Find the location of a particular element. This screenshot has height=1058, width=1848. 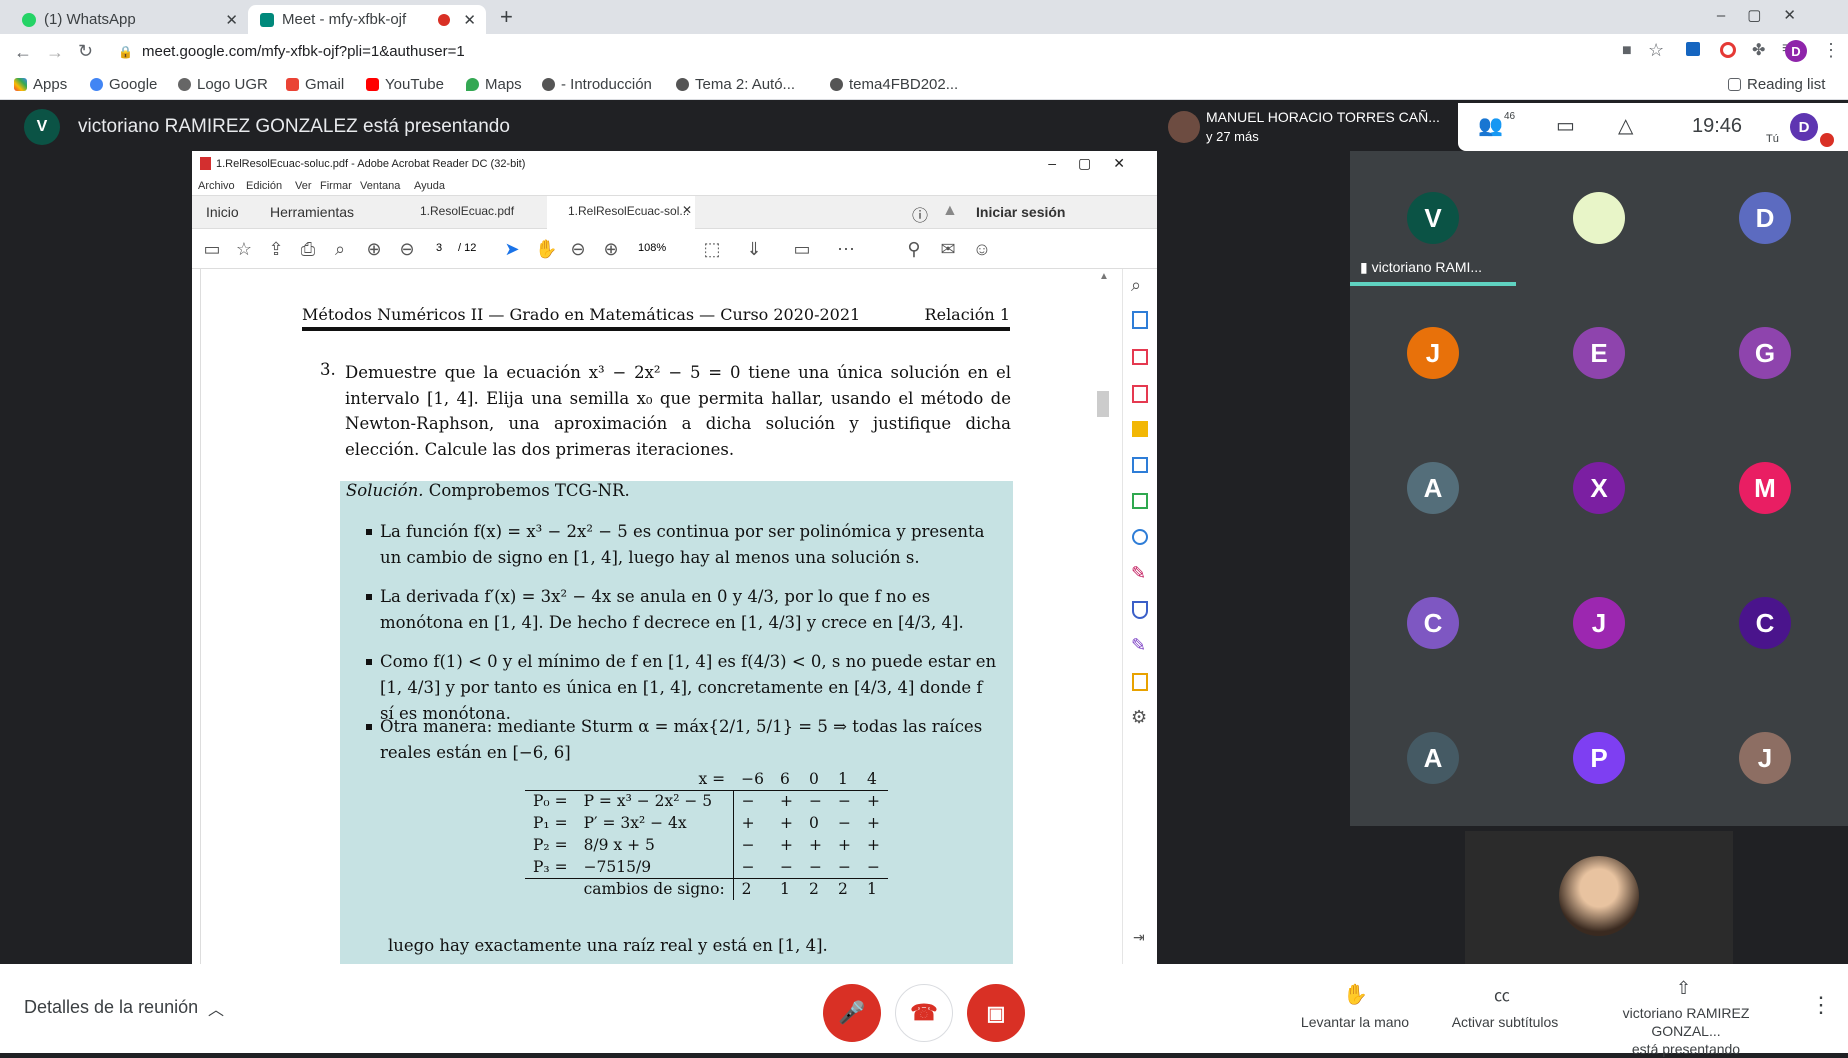

tab-herramientas: Herramientas is located at coordinates (312, 212).